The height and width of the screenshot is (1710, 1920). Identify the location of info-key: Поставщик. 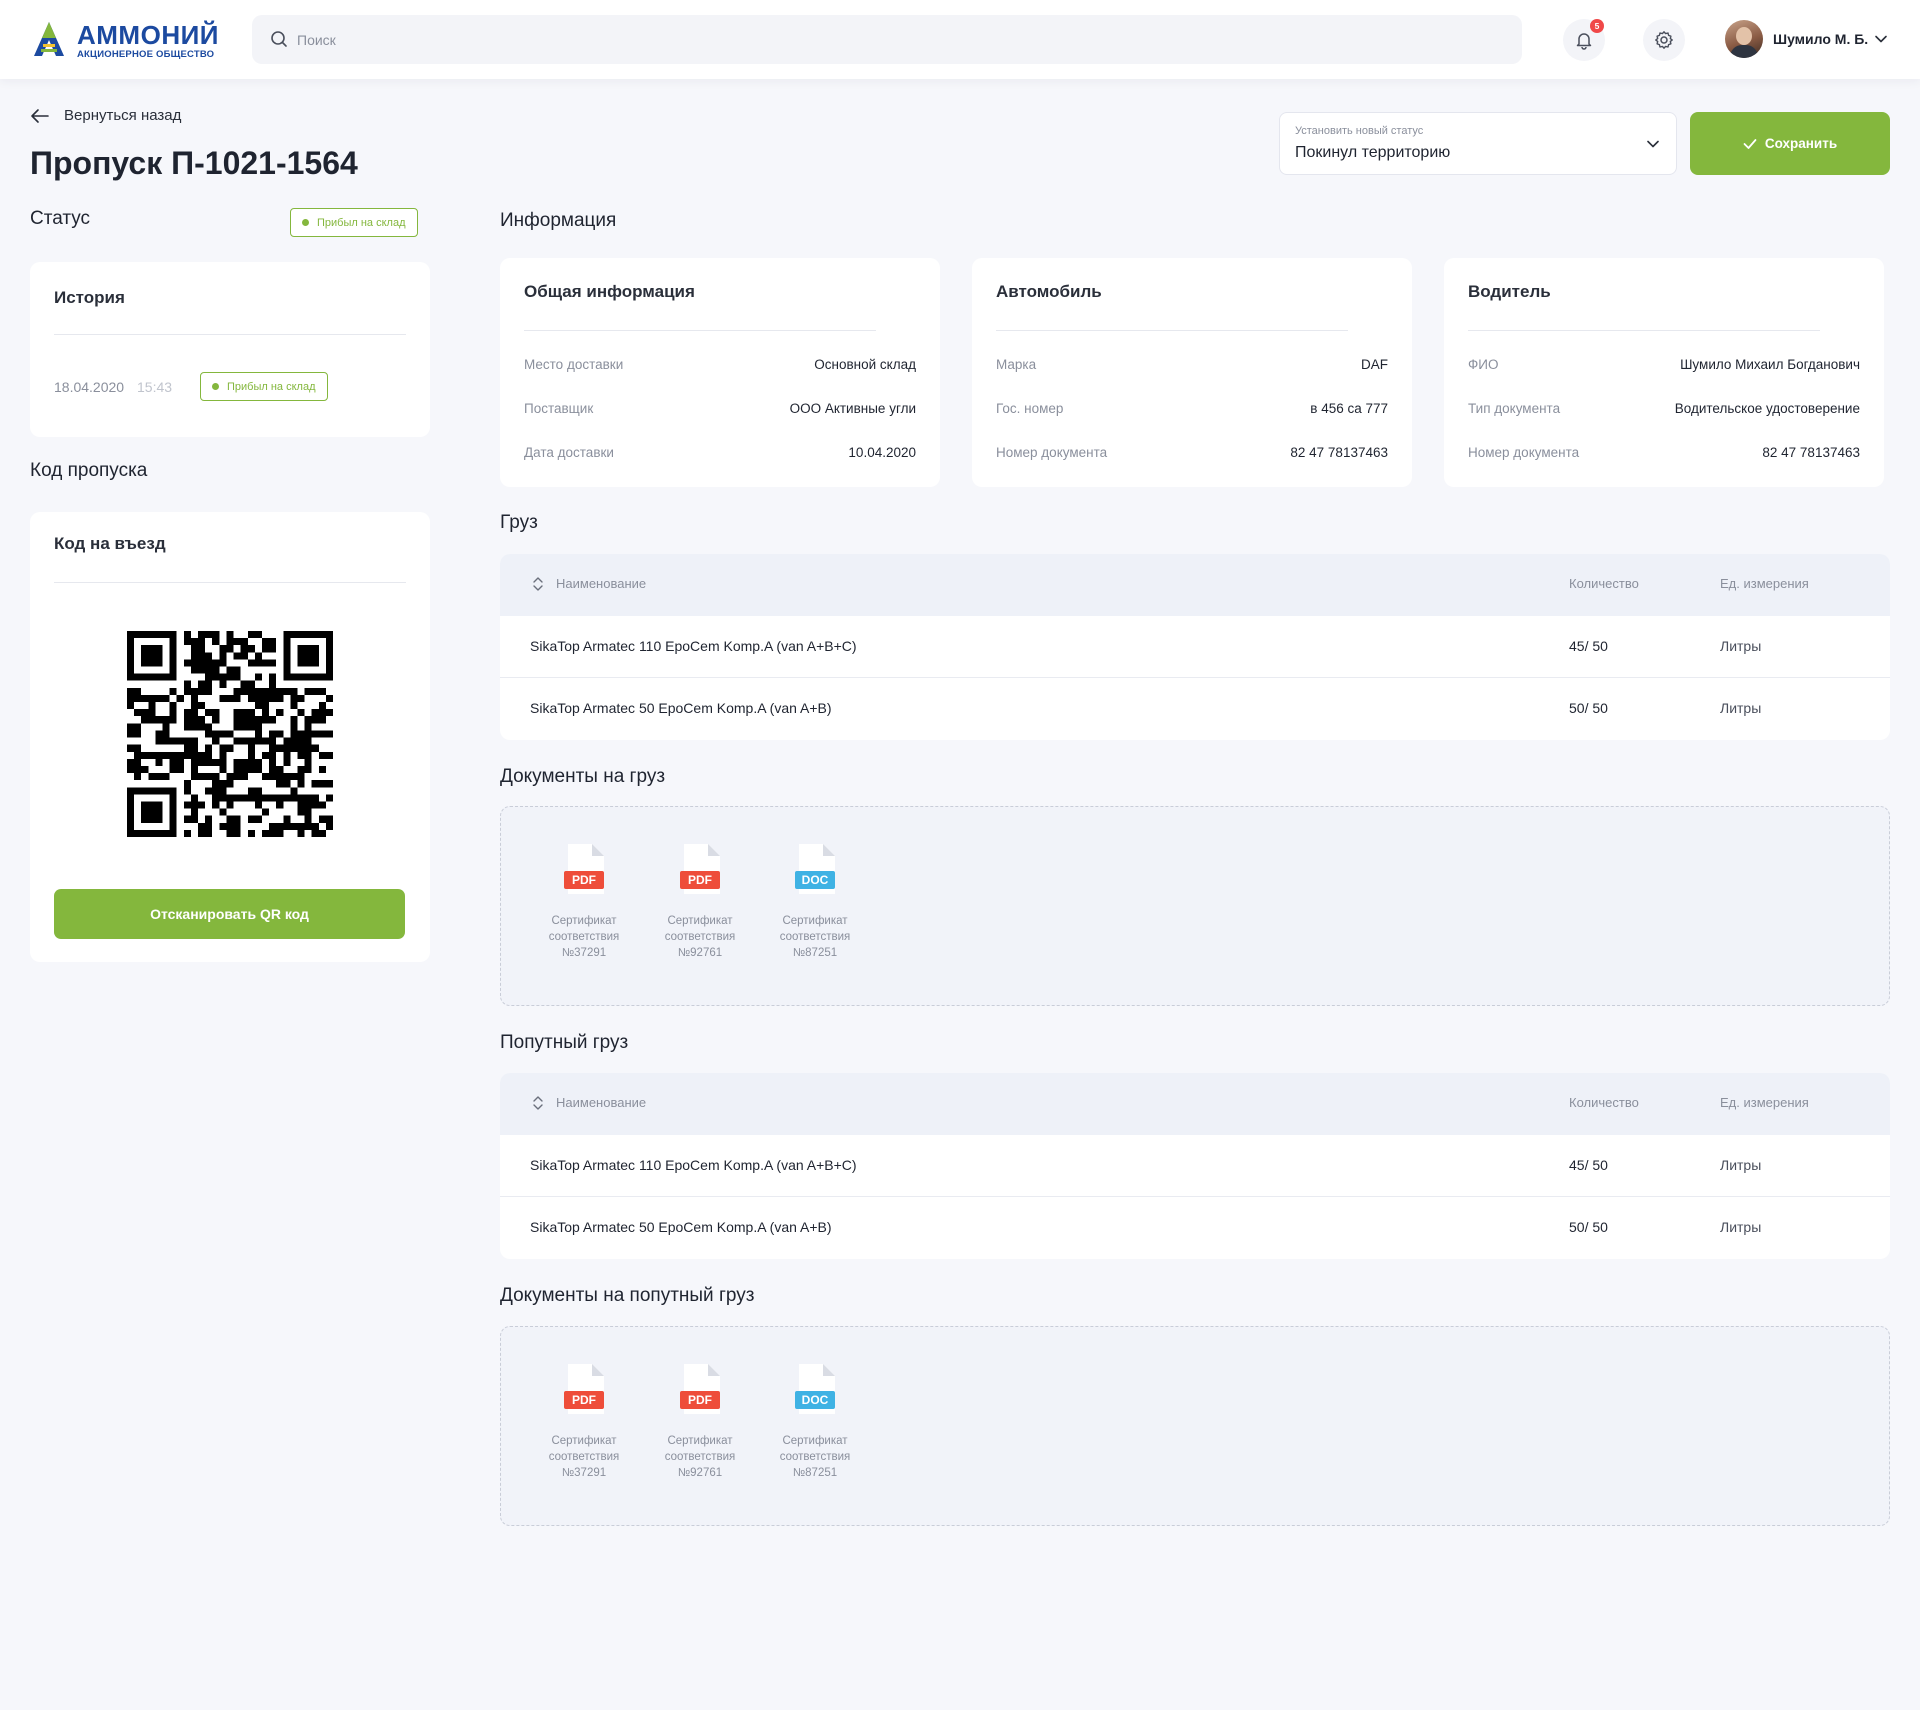
(559, 408).